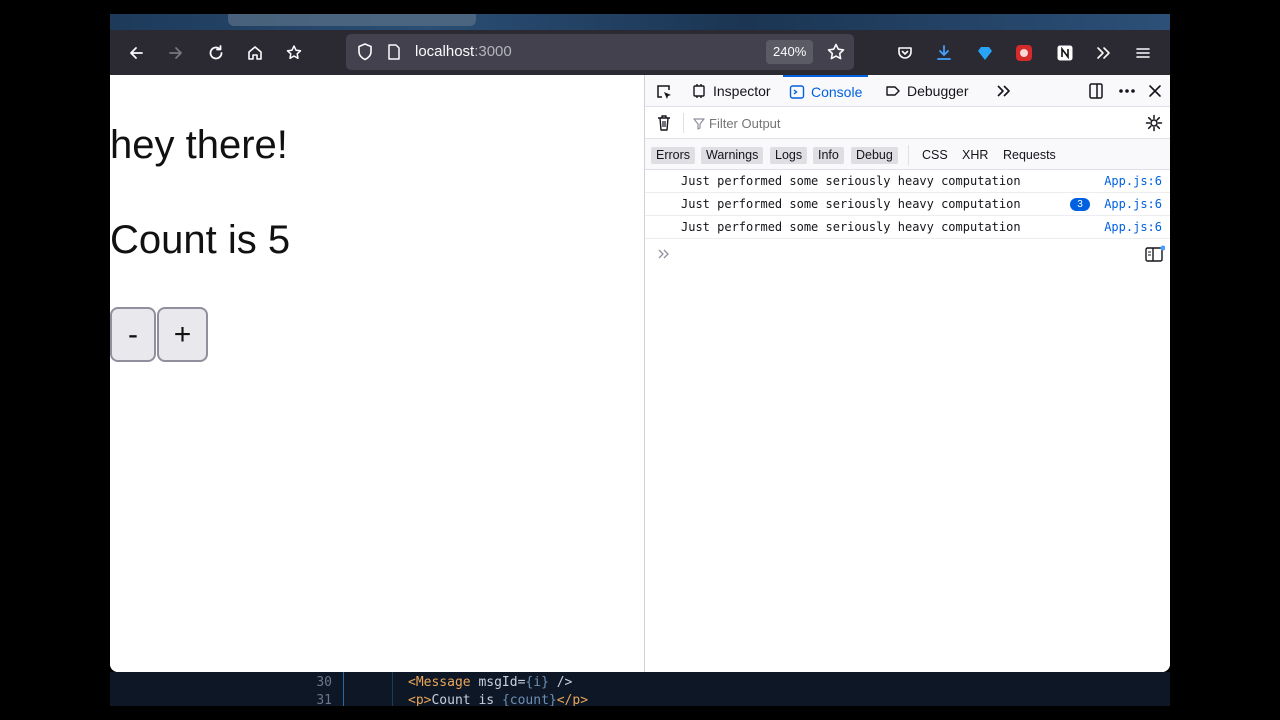  What do you see at coordinates (1004, 93) in the screenshot?
I see `more-tabs-icon` at bounding box center [1004, 93].